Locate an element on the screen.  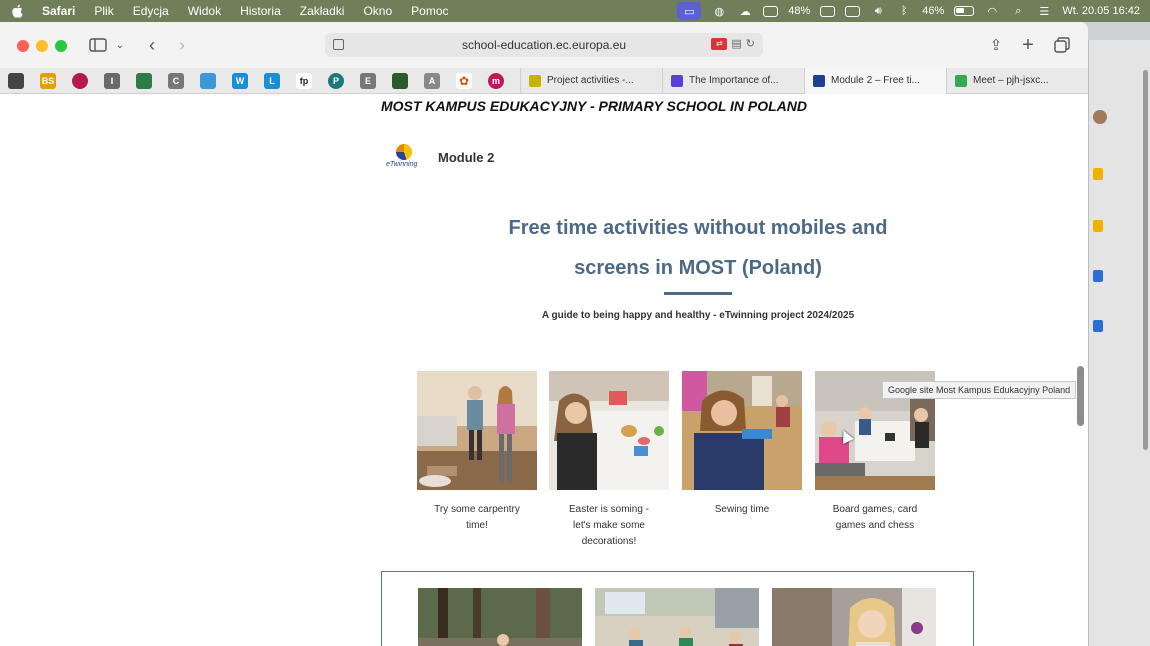
bluetooth-icon: ᛒ is located at coordinates (904, 11).